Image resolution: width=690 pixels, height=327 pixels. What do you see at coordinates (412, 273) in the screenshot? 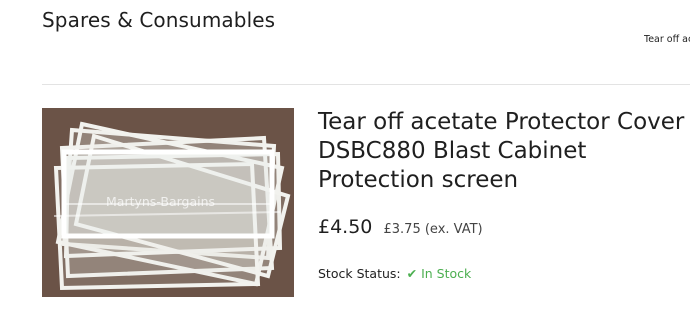
I see `check-icon: ✔` at bounding box center [412, 273].